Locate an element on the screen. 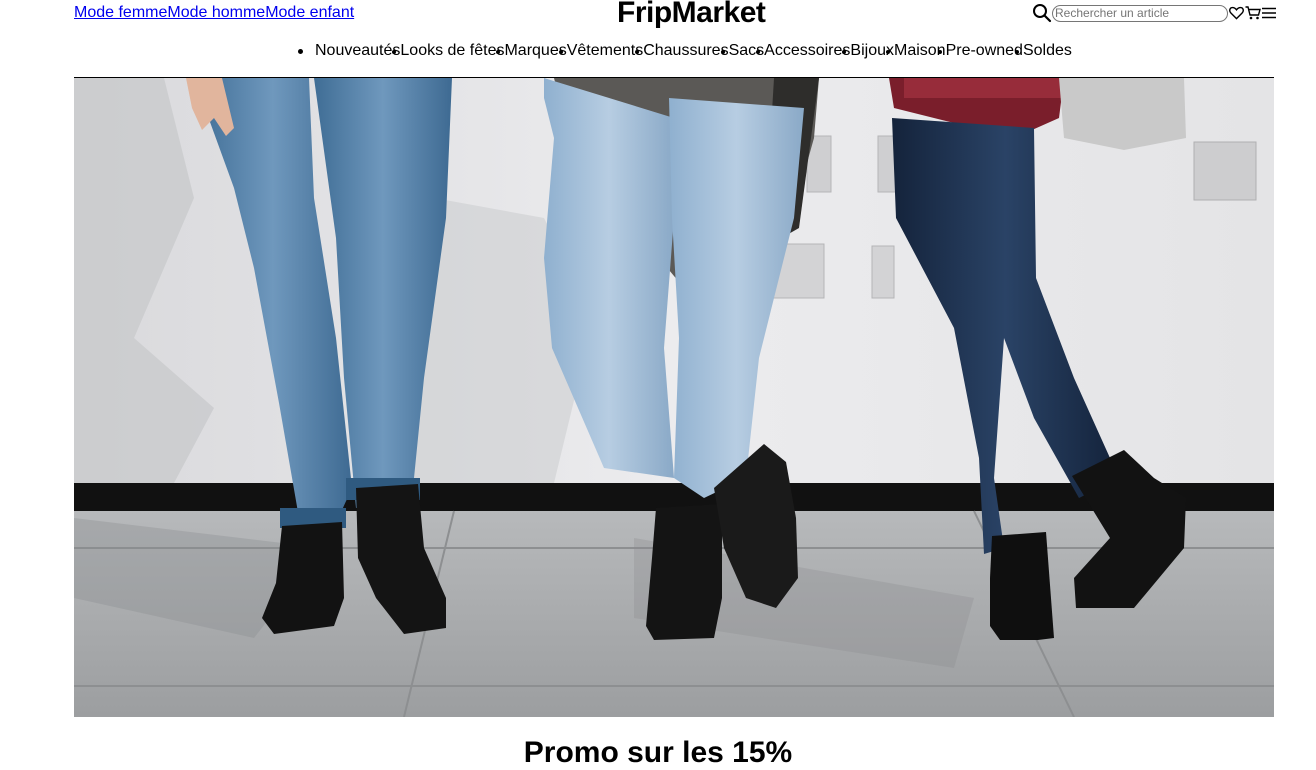 The image size is (1316, 770). header-tools is located at coordinates (1154, 13).